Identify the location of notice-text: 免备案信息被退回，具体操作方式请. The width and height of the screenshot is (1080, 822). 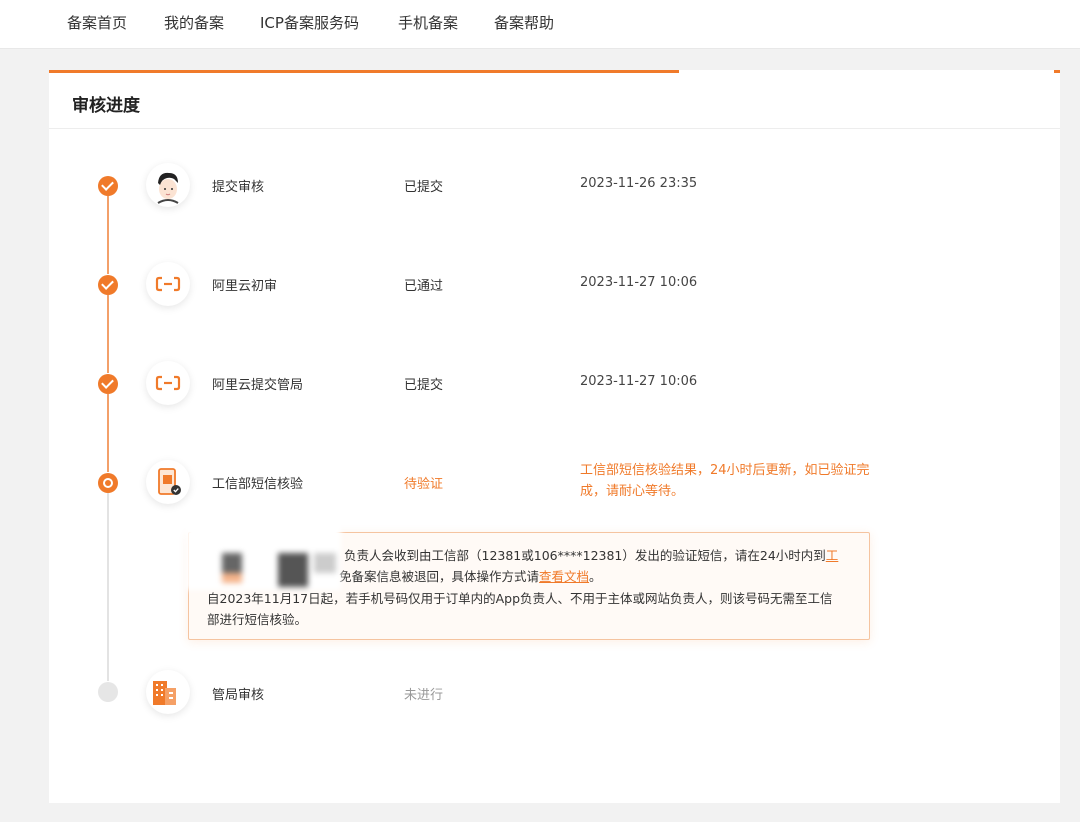
(439, 576).